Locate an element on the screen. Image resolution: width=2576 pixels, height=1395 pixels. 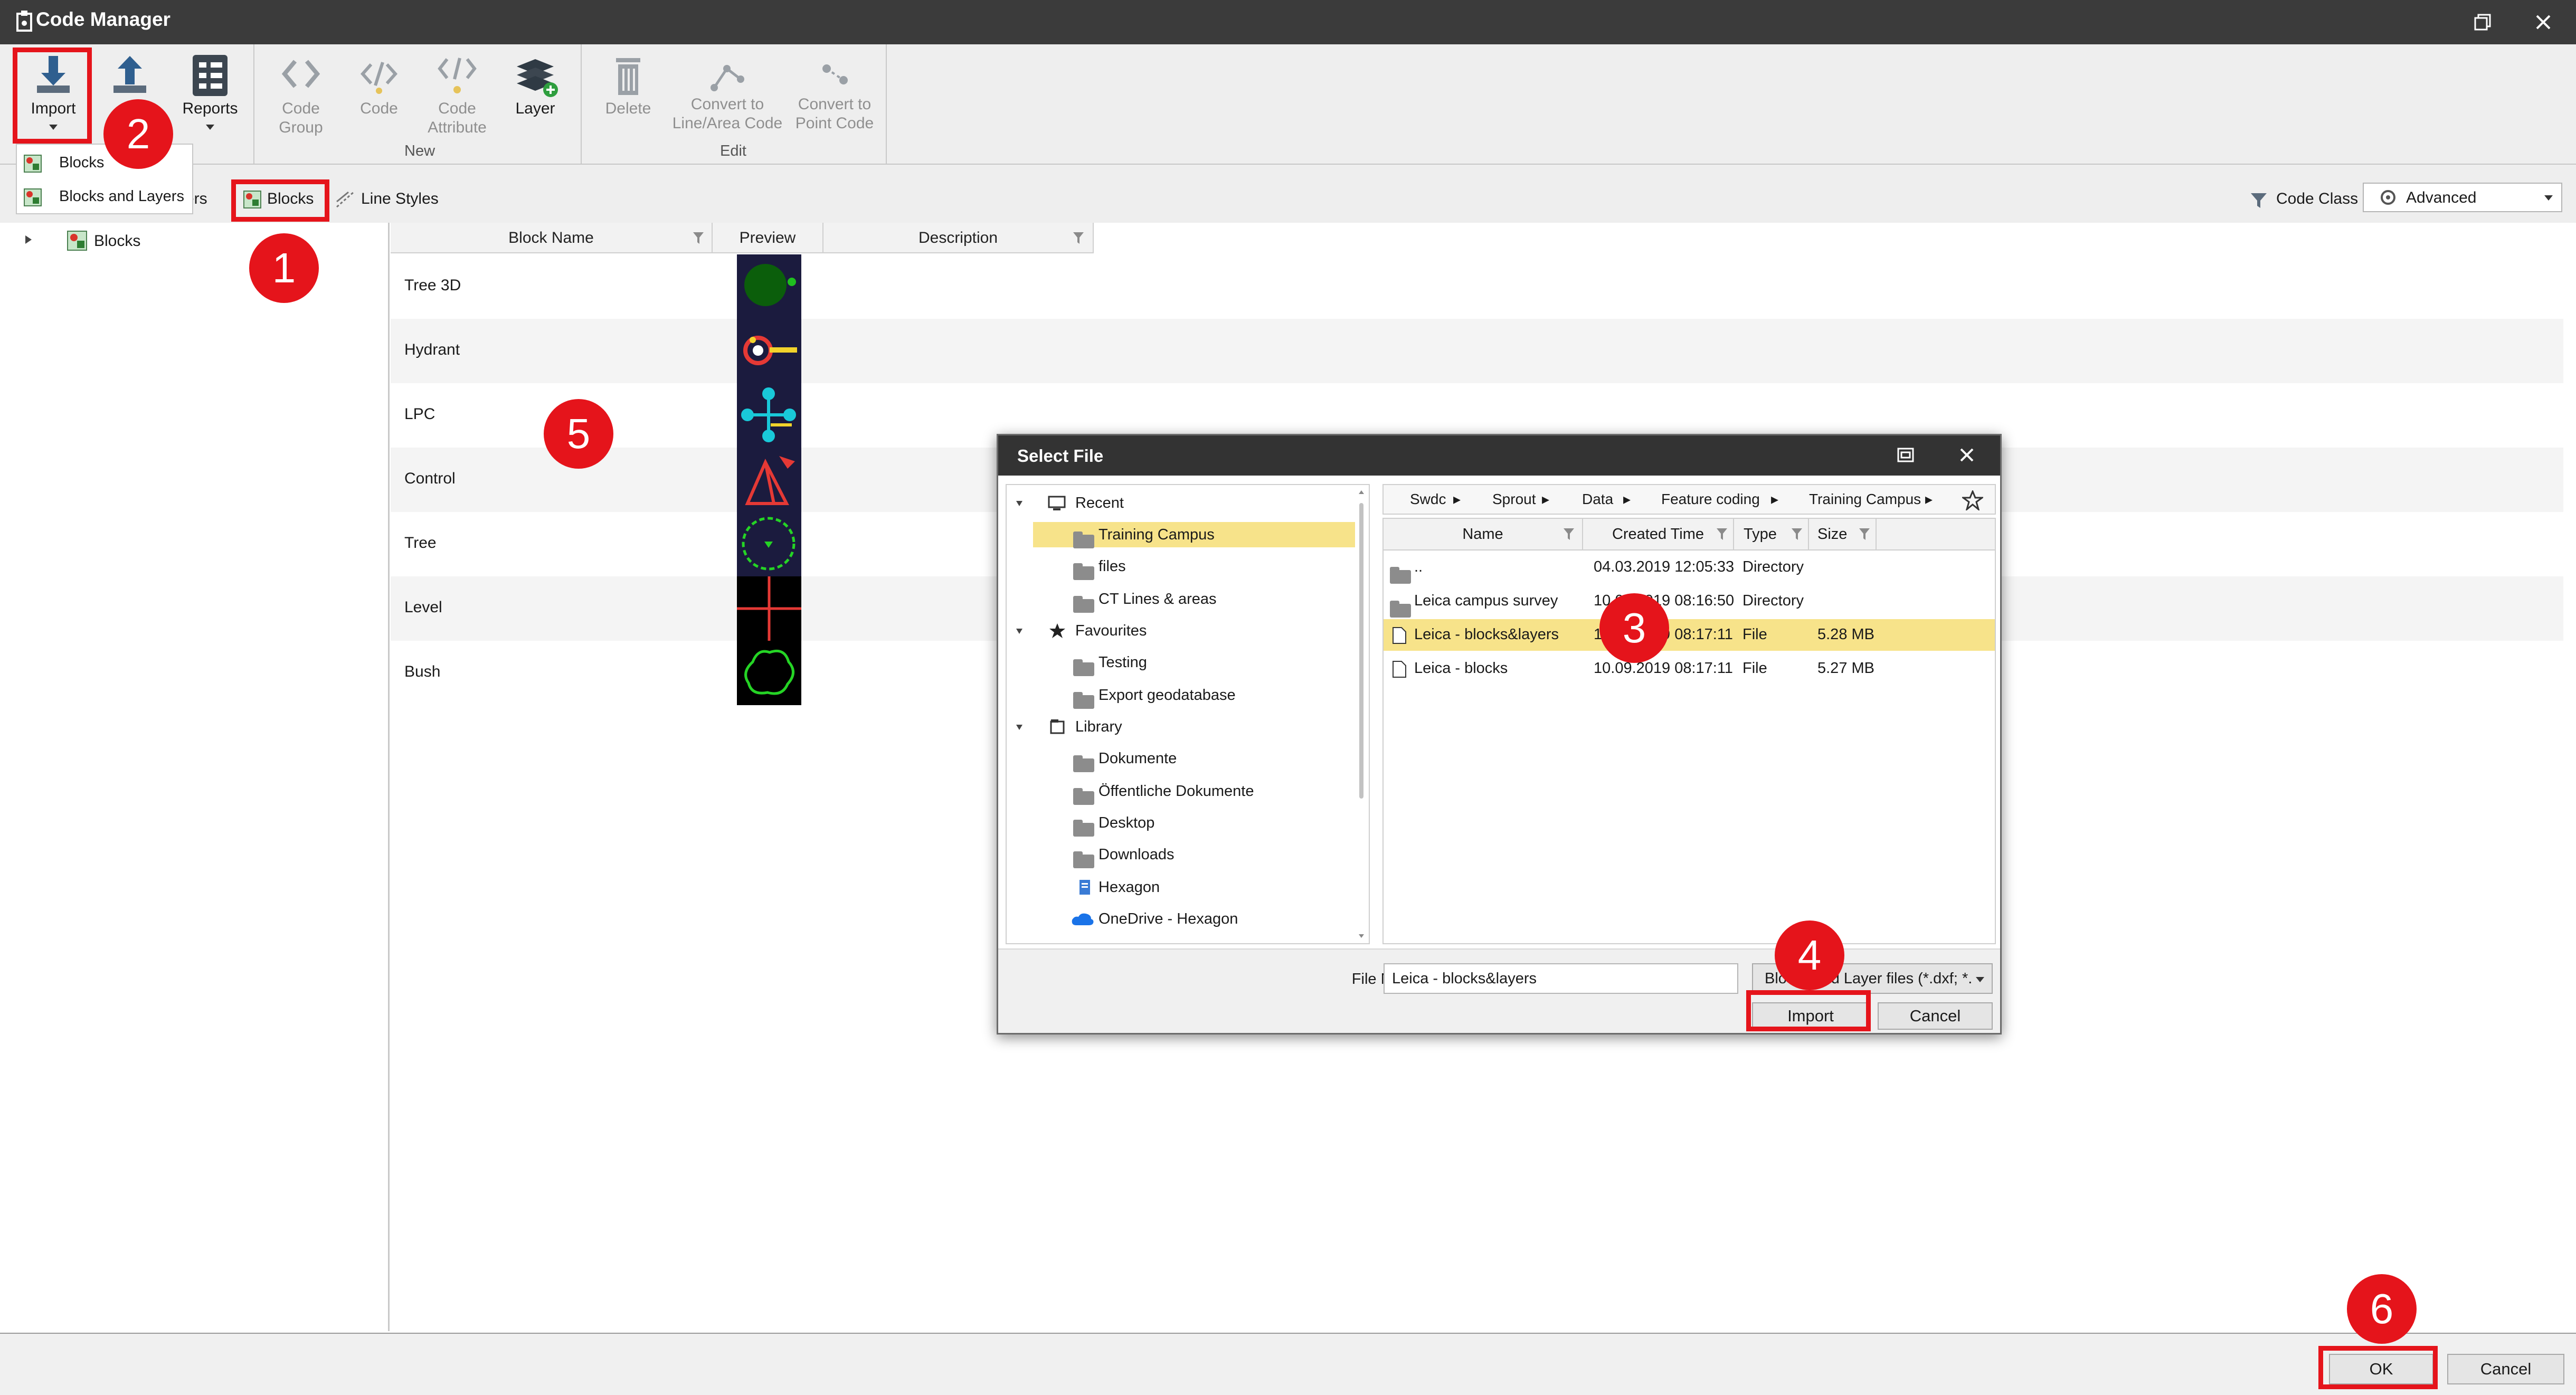
preview-level is located at coordinates (769, 608).